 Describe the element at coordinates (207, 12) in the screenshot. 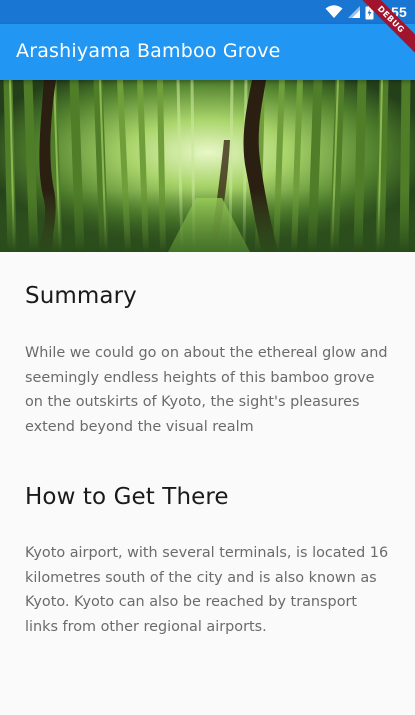

I see `status-bar: 5:55` at that location.